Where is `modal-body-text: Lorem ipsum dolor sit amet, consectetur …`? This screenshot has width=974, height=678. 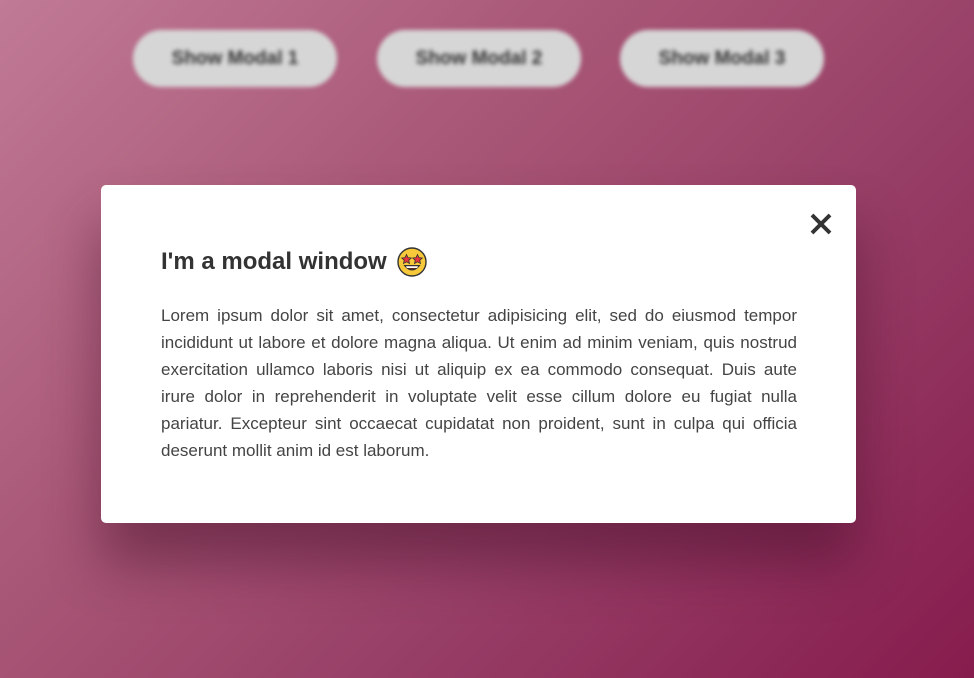
modal-body-text: Lorem ipsum dolor sit amet, consectetur … is located at coordinates (479, 383).